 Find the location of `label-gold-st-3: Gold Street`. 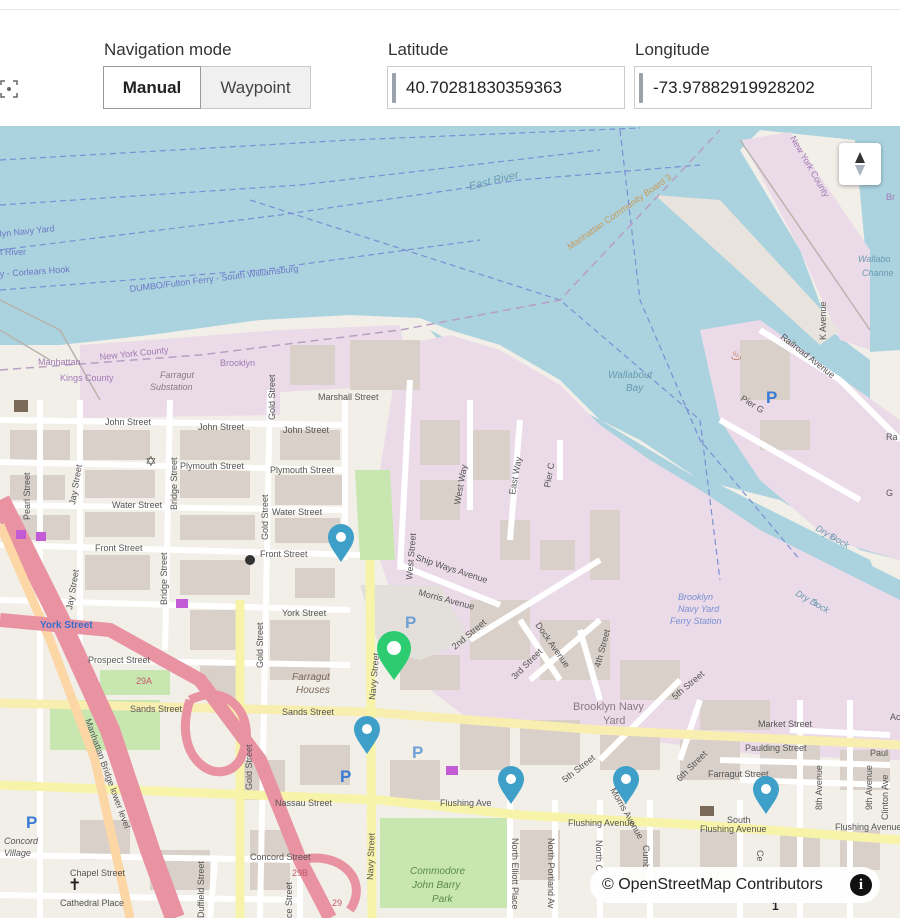

label-gold-st-3: Gold Street is located at coordinates (260, 645).